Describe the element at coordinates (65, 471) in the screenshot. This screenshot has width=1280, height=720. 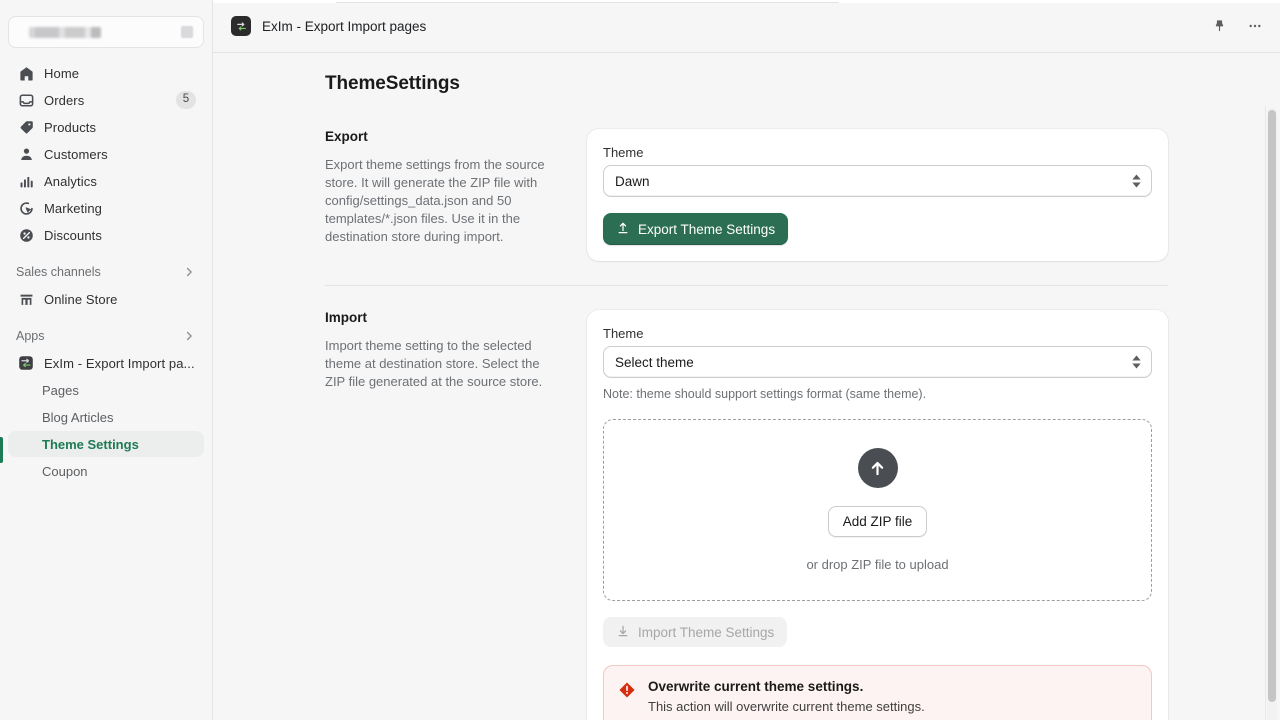
I see `sidebar-subitem-label: Coupon` at that location.